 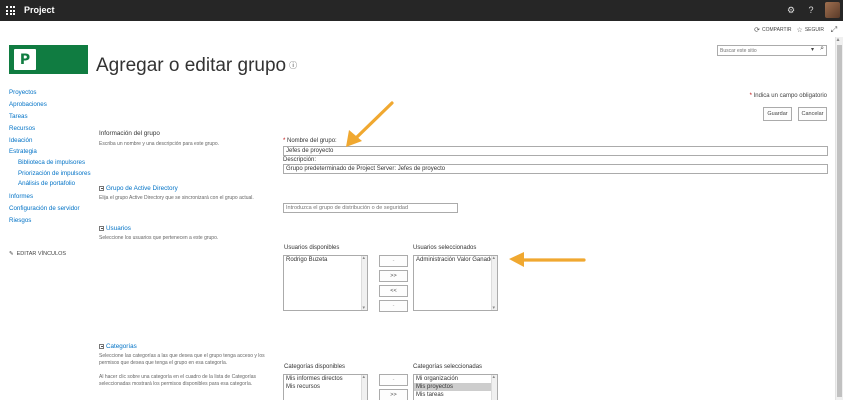 I want to click on search-input, so click(x=758, y=50).